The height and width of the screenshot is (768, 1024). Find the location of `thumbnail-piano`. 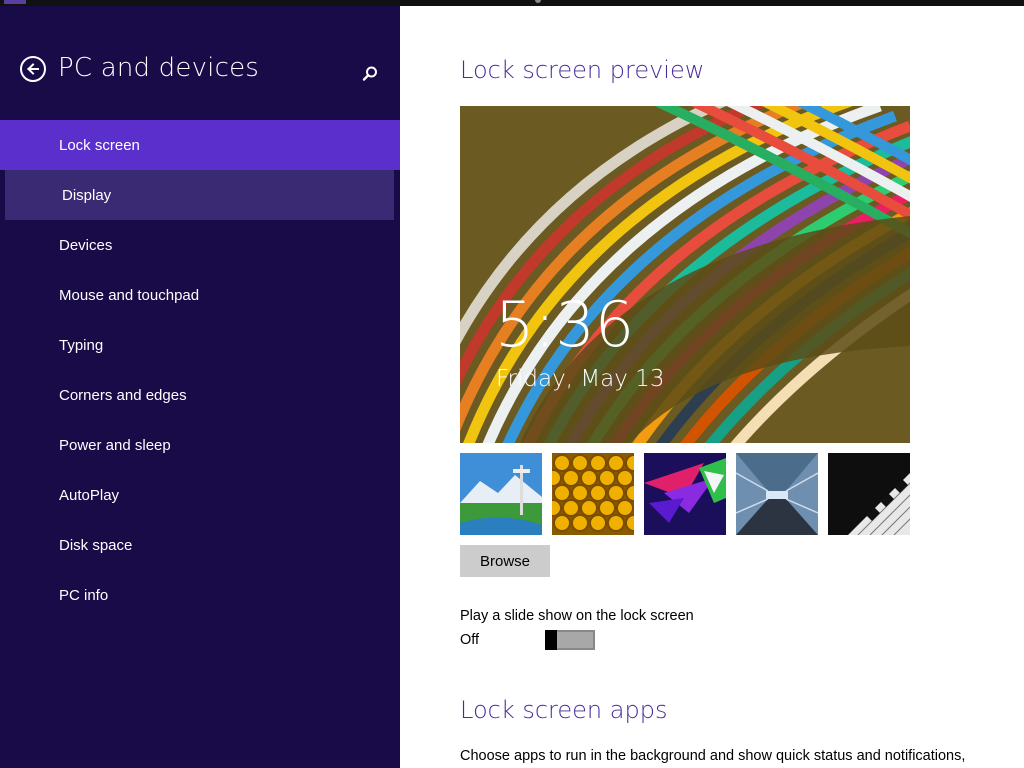

thumbnail-piano is located at coordinates (869, 494).